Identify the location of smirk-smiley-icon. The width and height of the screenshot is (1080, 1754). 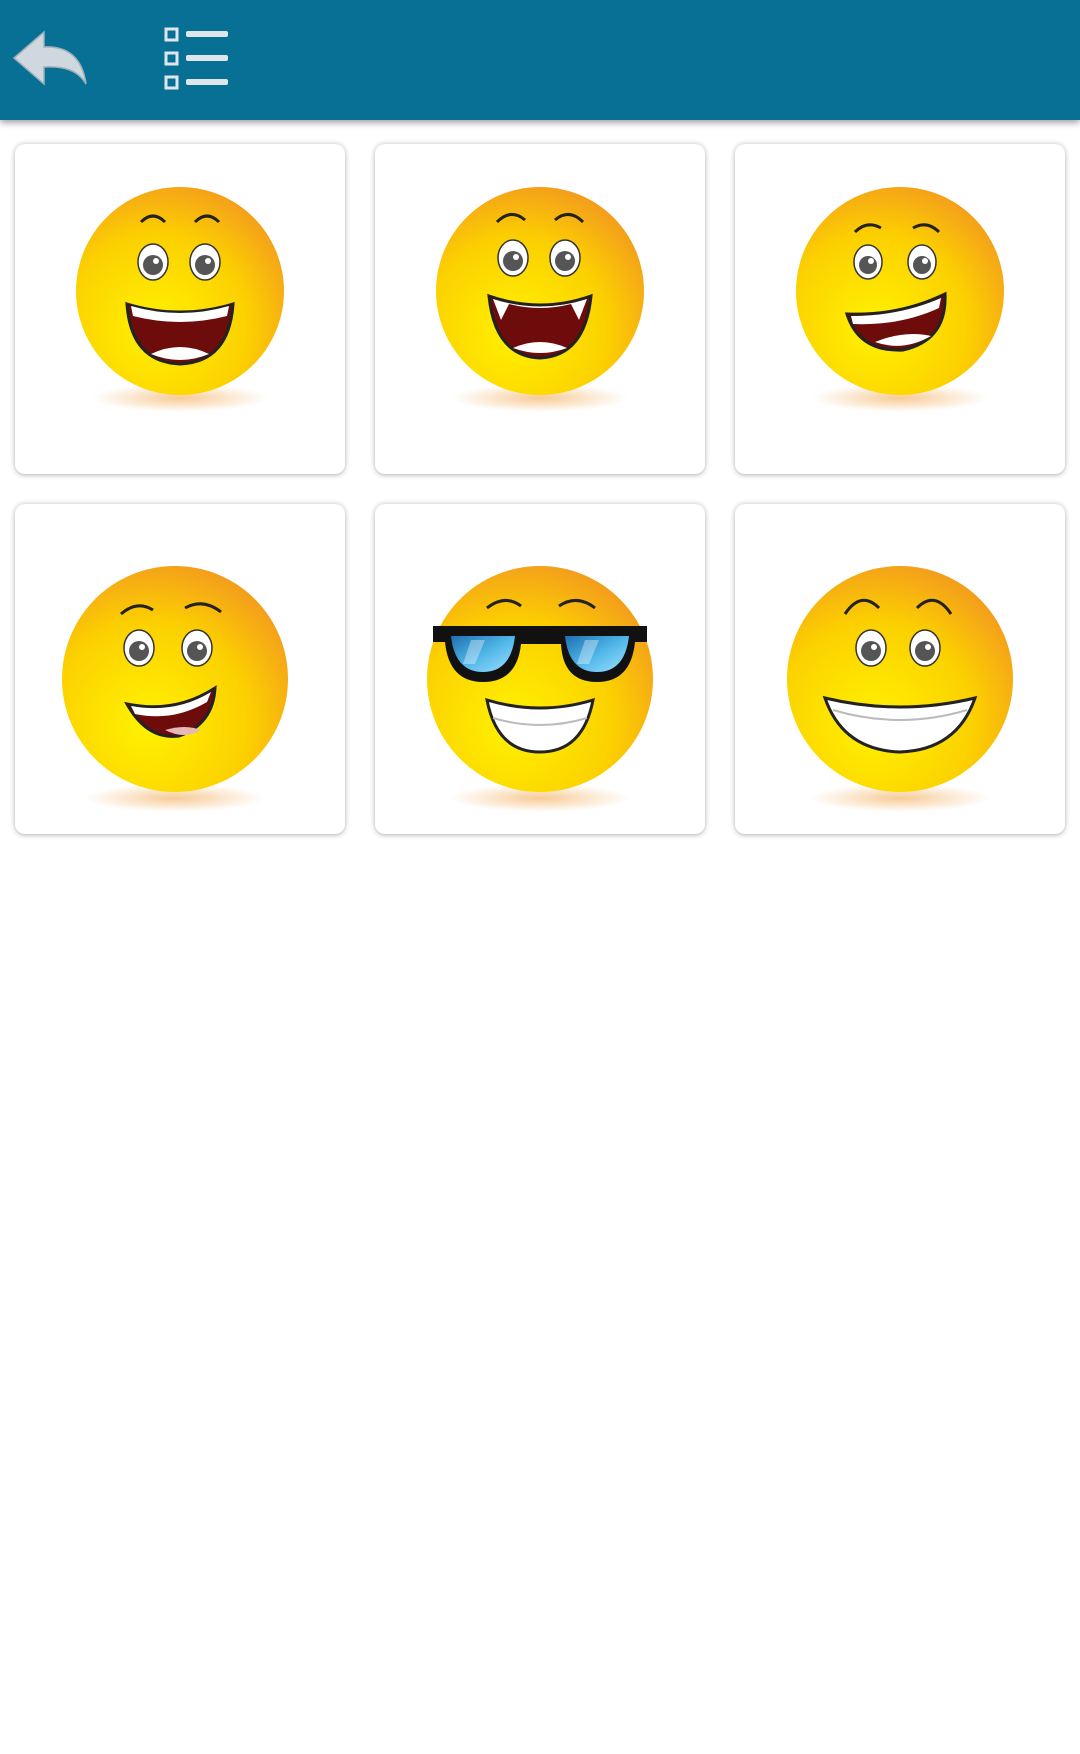
(175, 689).